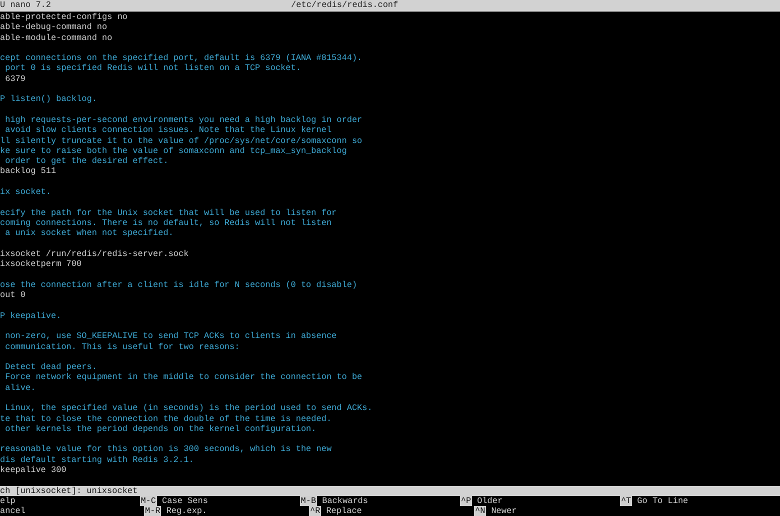 This screenshot has width=780, height=516. What do you see at coordinates (149, 501) in the screenshot?
I see `shortcut-key: M-C` at bounding box center [149, 501].